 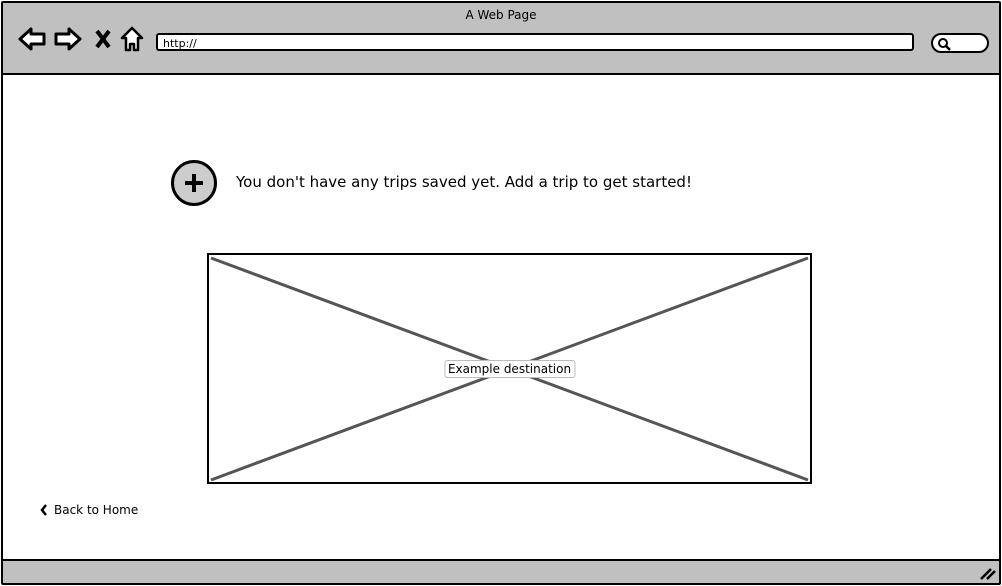 What do you see at coordinates (103, 39) in the screenshot?
I see `close-icon` at bounding box center [103, 39].